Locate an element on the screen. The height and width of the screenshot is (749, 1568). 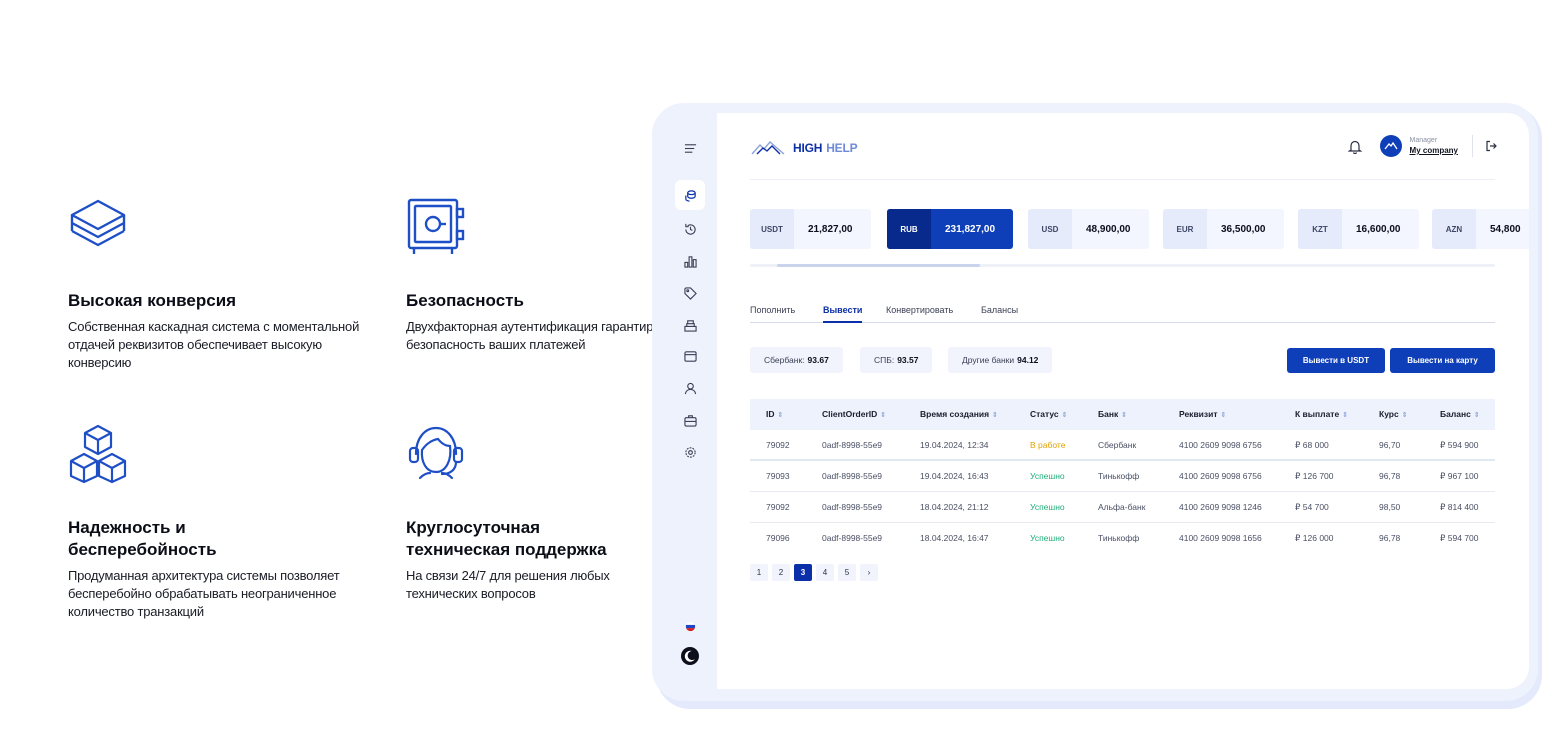
currency-code: USDT is located at coordinates (772, 229).